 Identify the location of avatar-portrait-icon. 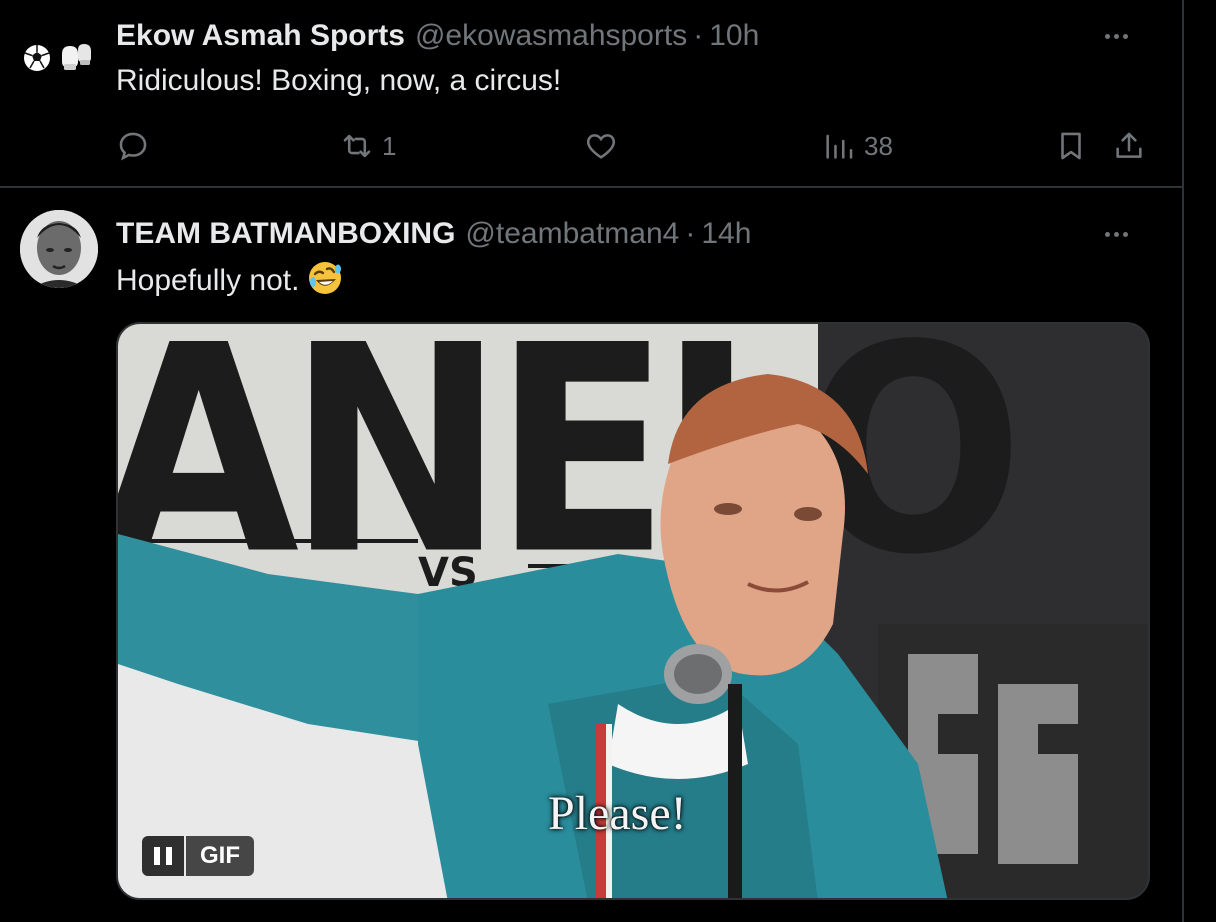
(59, 249).